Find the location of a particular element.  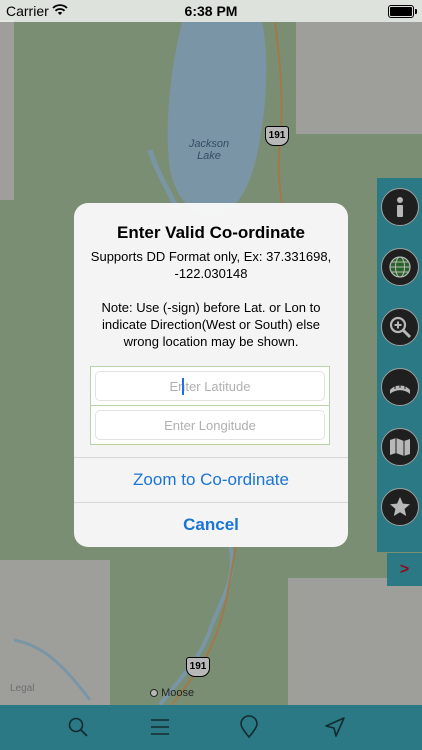

cancel-button: Cancel is located at coordinates (211, 525).